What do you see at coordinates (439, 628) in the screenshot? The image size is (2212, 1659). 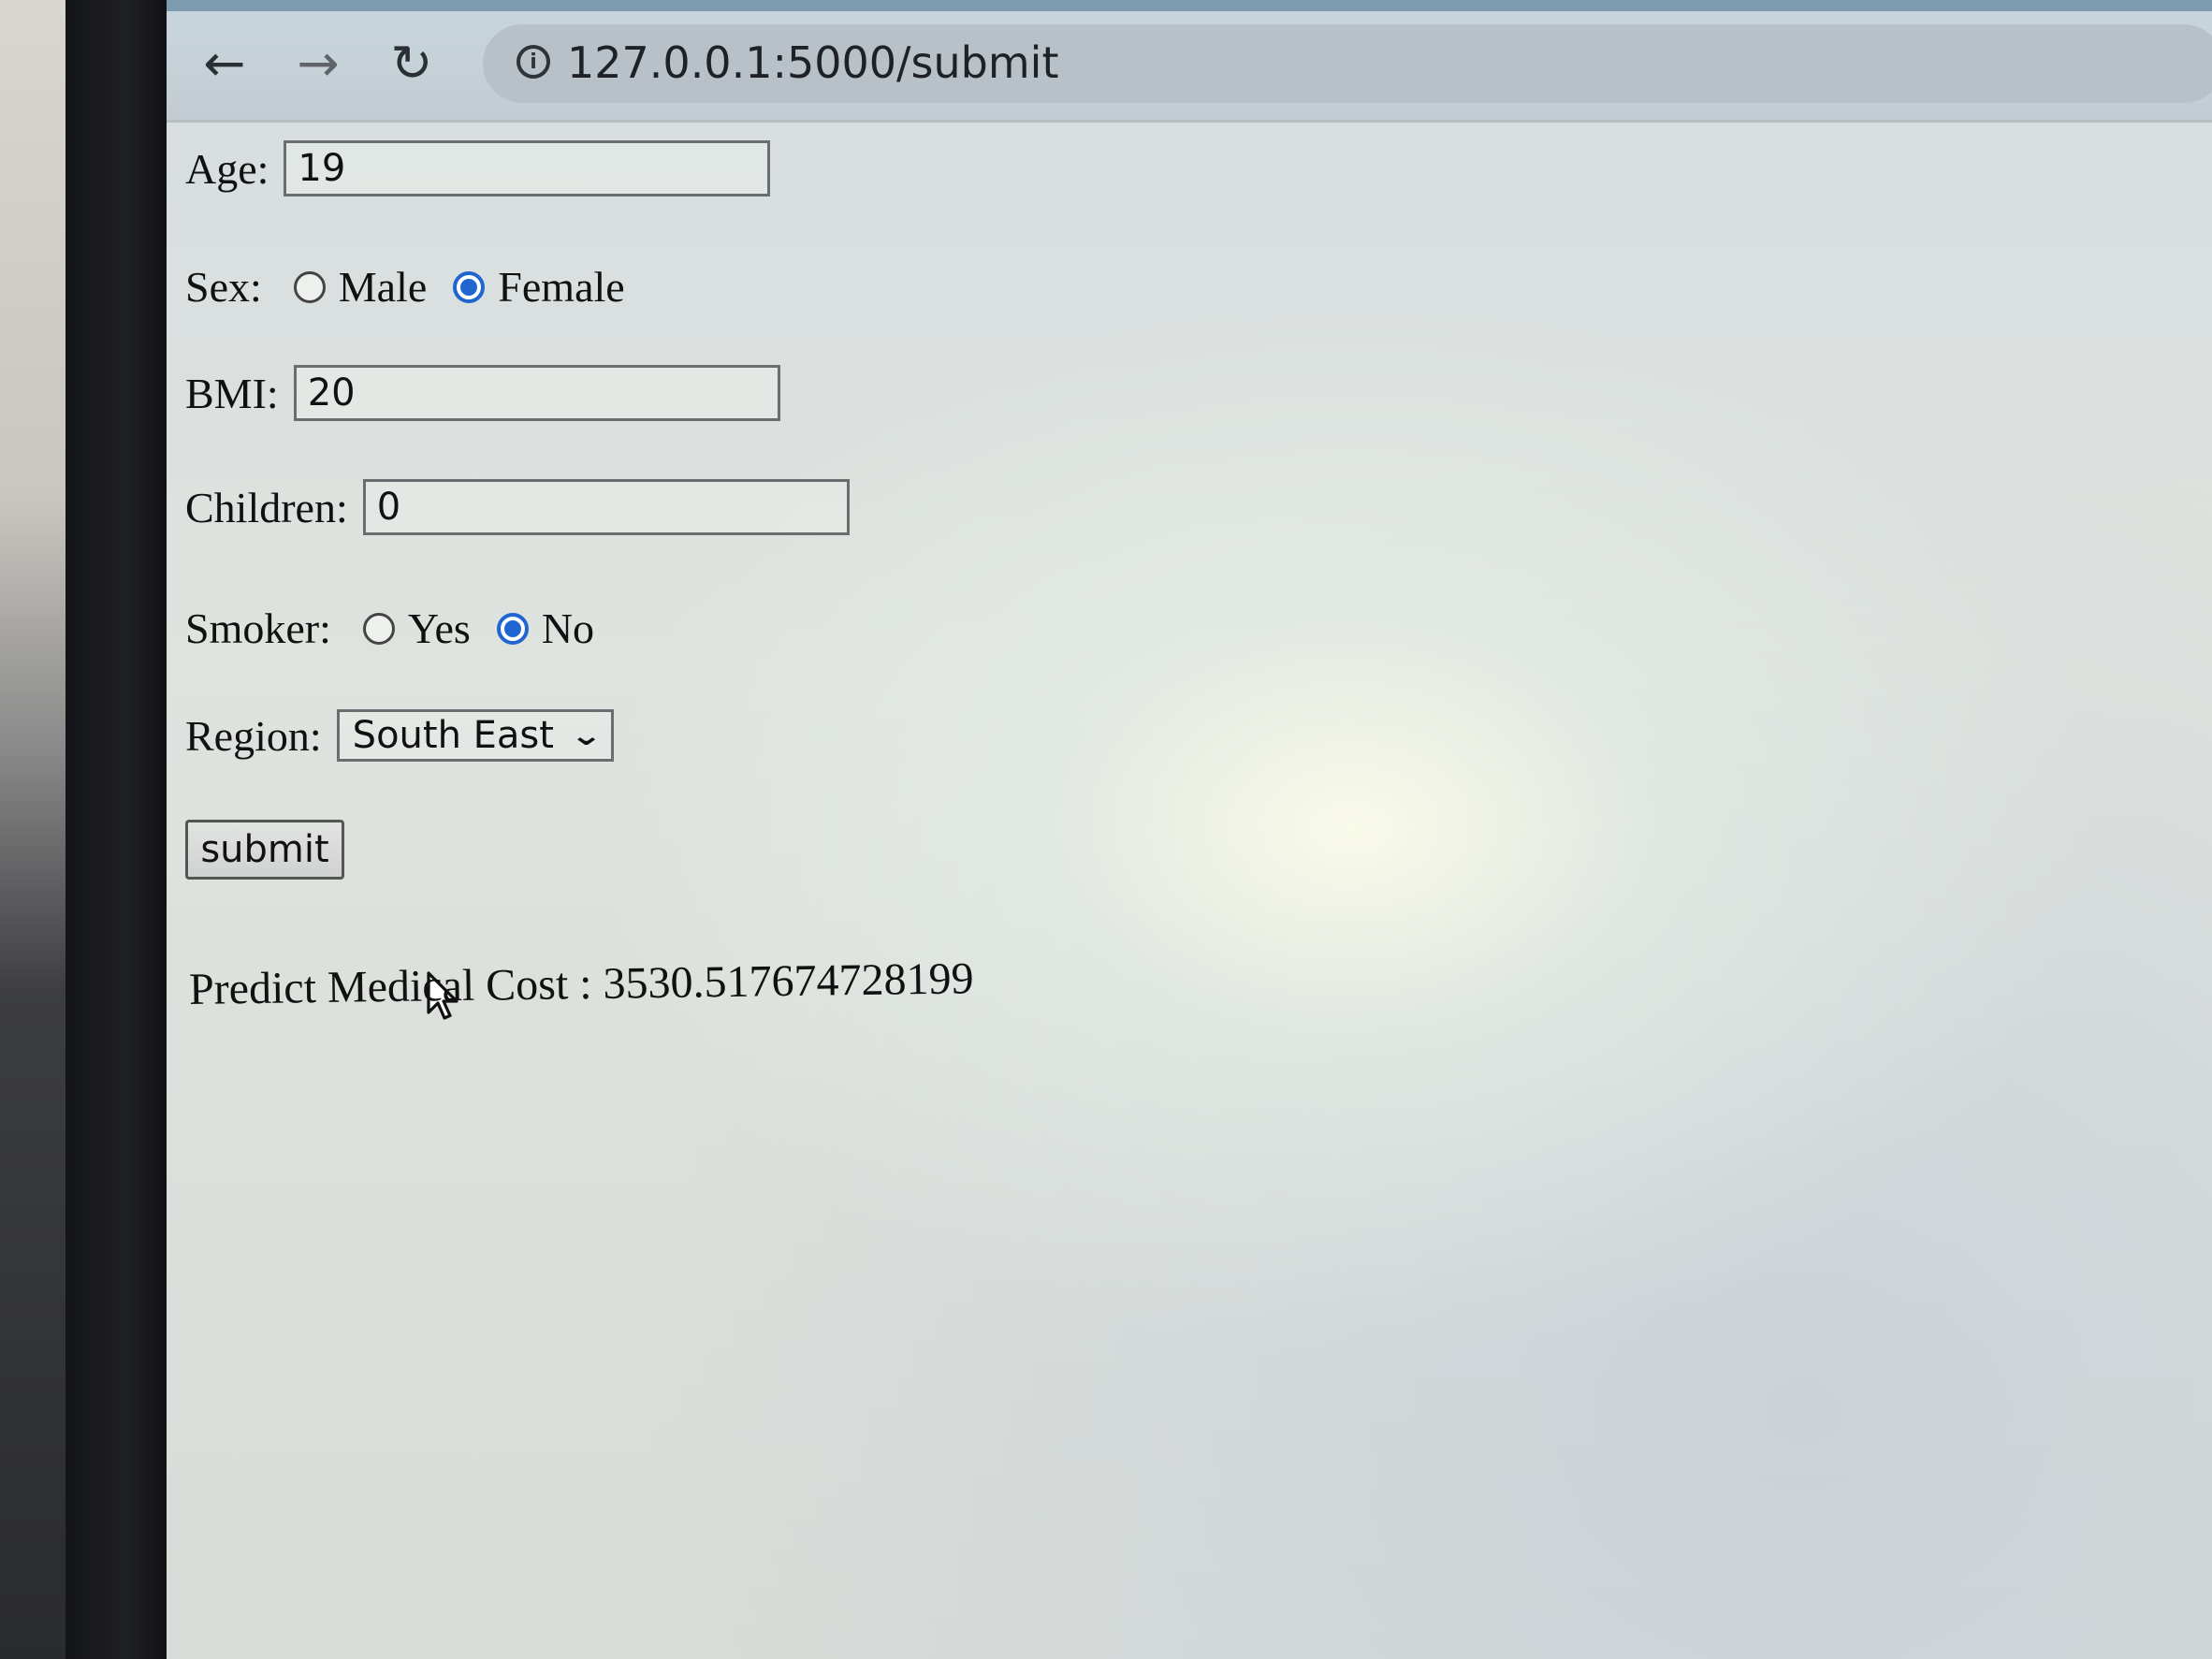 I see `smoker-yes-label: Yes` at bounding box center [439, 628].